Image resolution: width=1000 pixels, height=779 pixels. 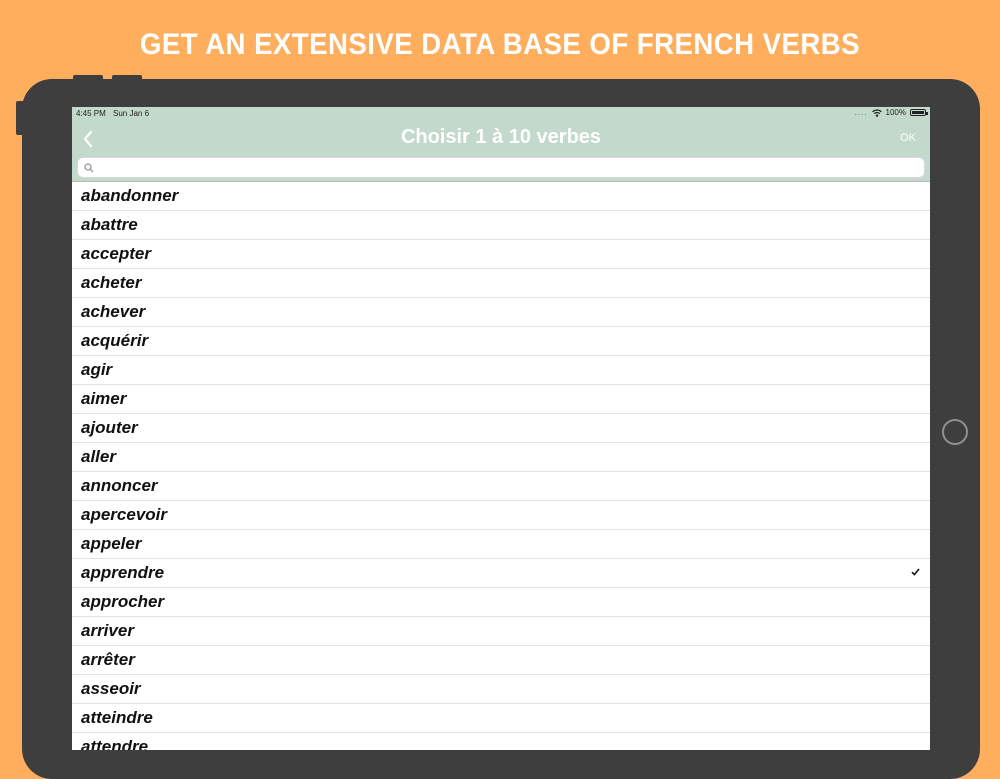 What do you see at coordinates (501, 486) in the screenshot?
I see `verb-row: annoncer` at bounding box center [501, 486].